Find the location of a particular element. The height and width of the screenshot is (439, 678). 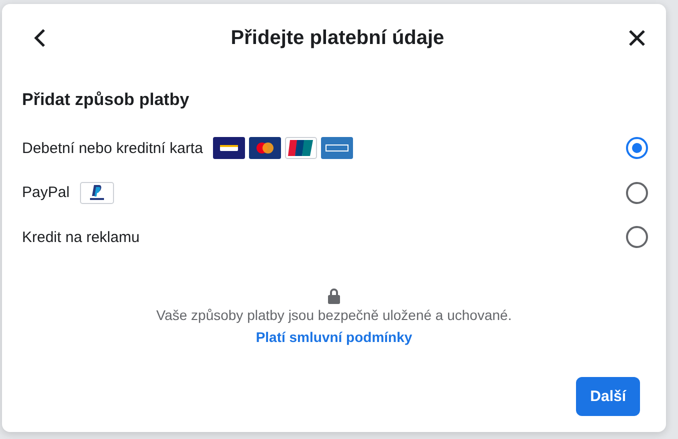

terms-link: Platí smluvní podmínky is located at coordinates (334, 336).